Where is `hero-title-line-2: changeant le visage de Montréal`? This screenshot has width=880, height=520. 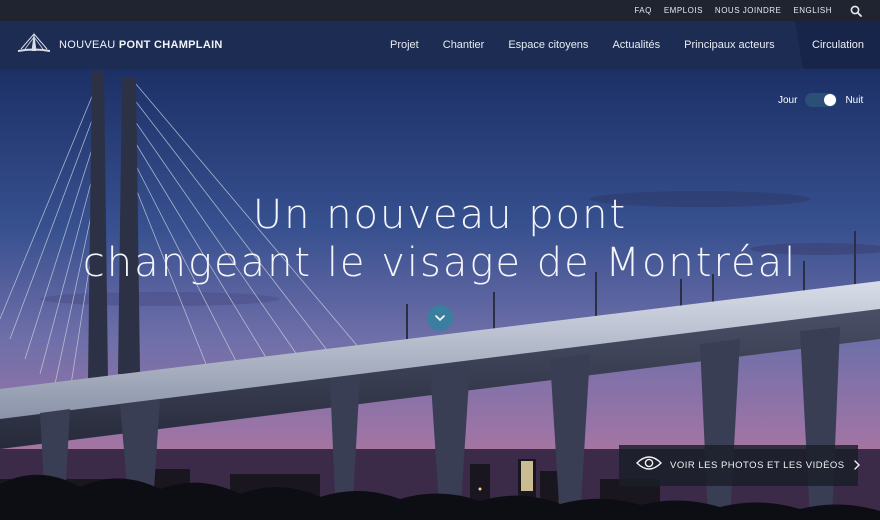 hero-title-line-2: changeant le visage de Montréal is located at coordinates (440, 263).